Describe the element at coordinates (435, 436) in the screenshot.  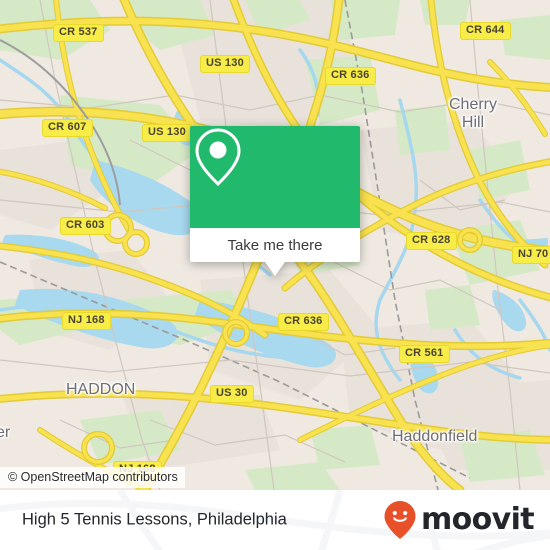
I see `place-label-haddonfield: Haddonfield` at that location.